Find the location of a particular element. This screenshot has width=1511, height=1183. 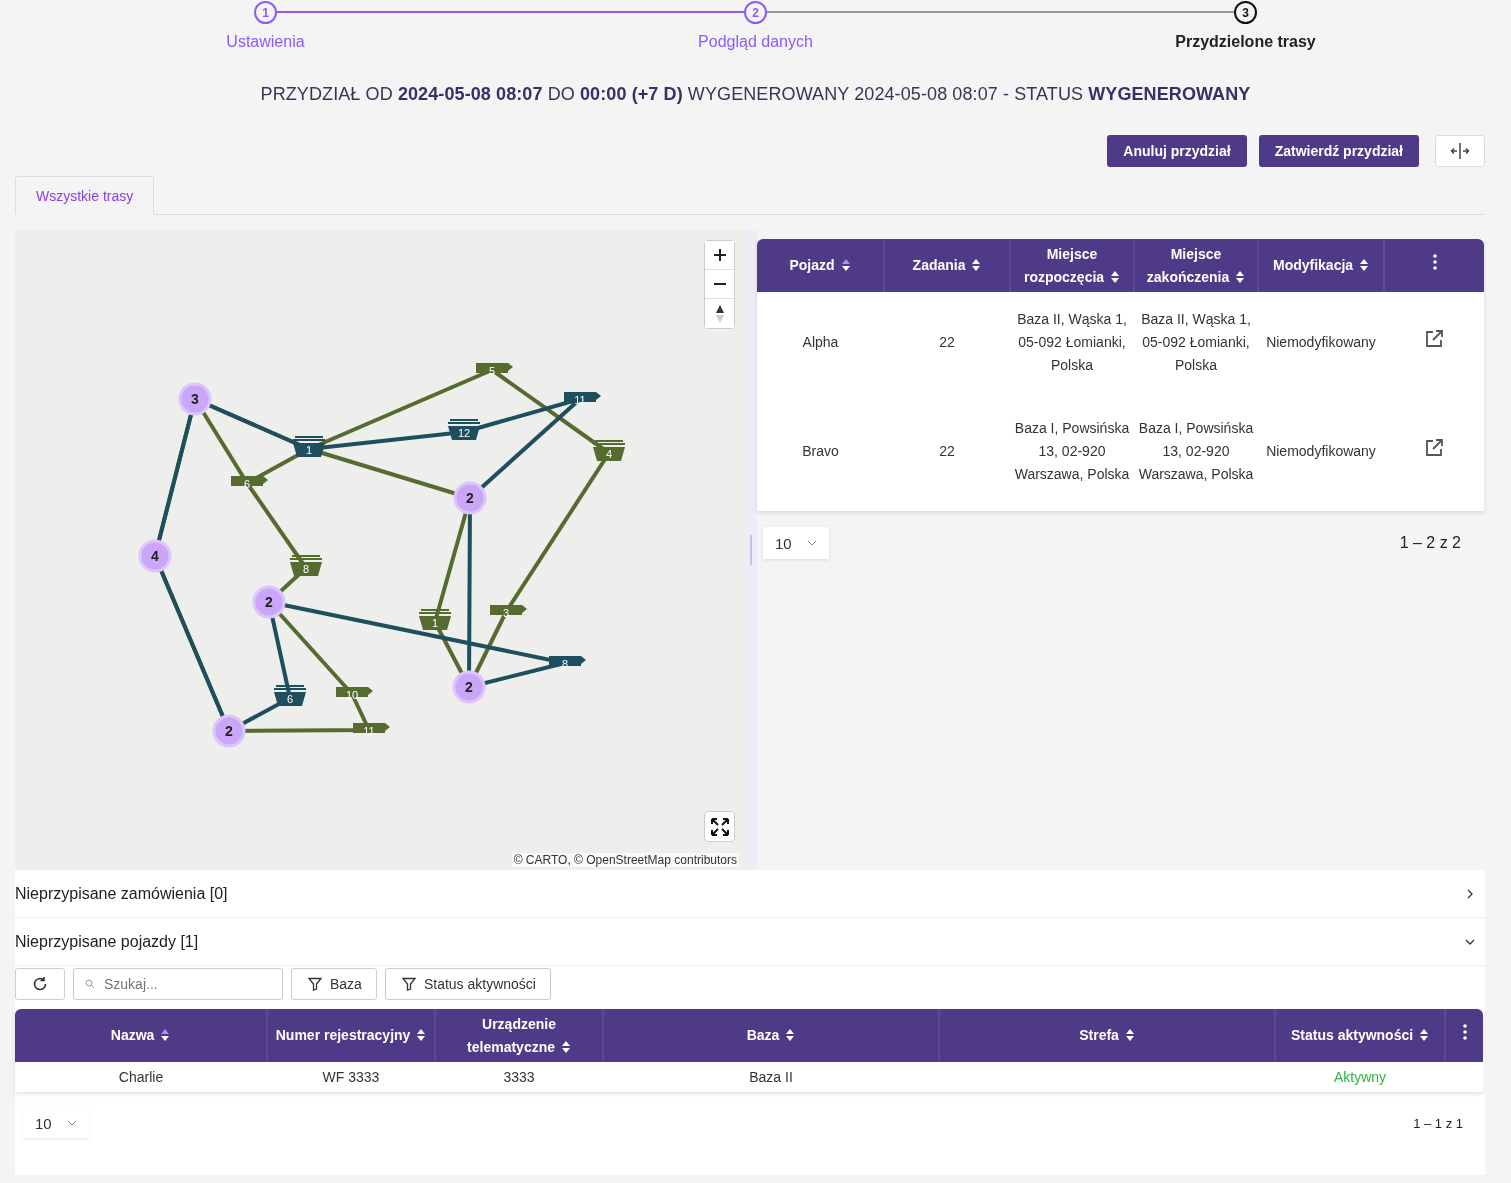

zoom-in-button is located at coordinates (719, 255).